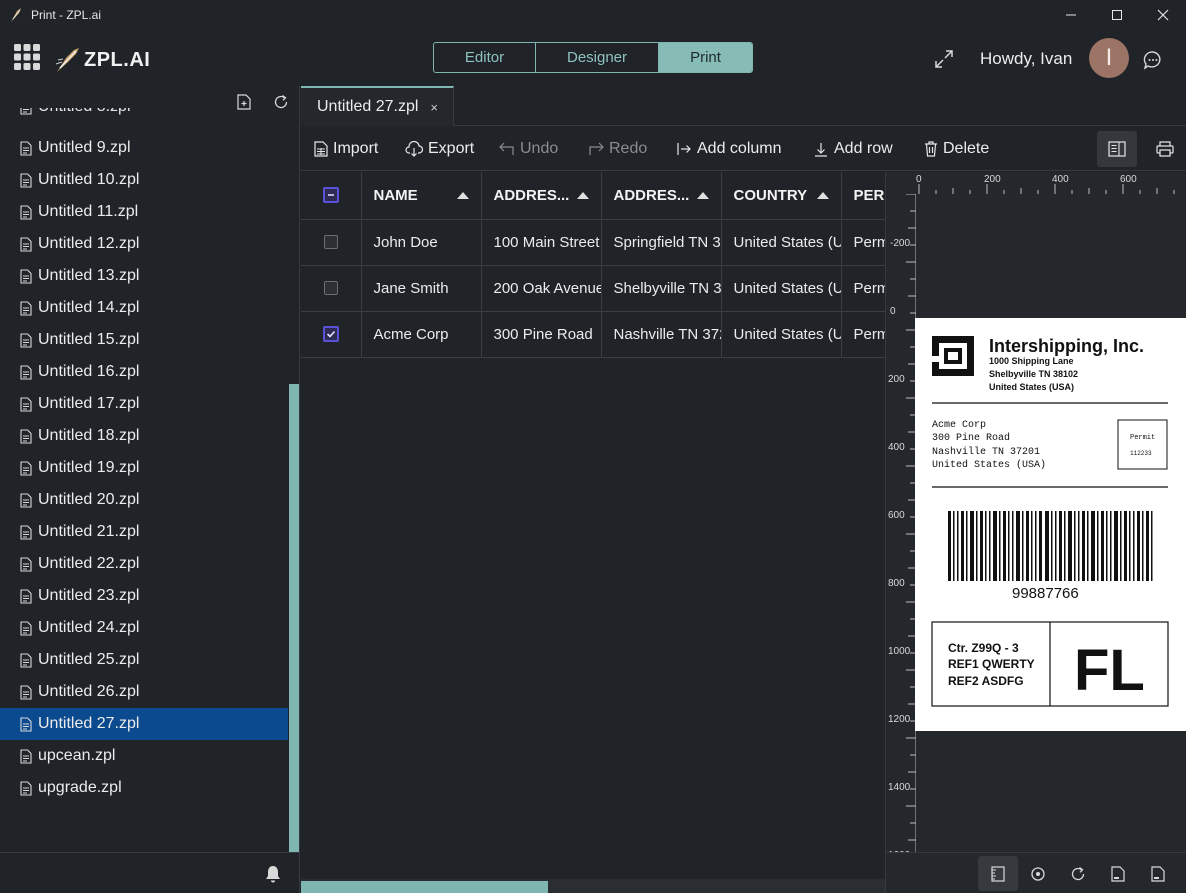  What do you see at coordinates (421, 288) in the screenshot?
I see `cell-name: Jane Smith` at bounding box center [421, 288].